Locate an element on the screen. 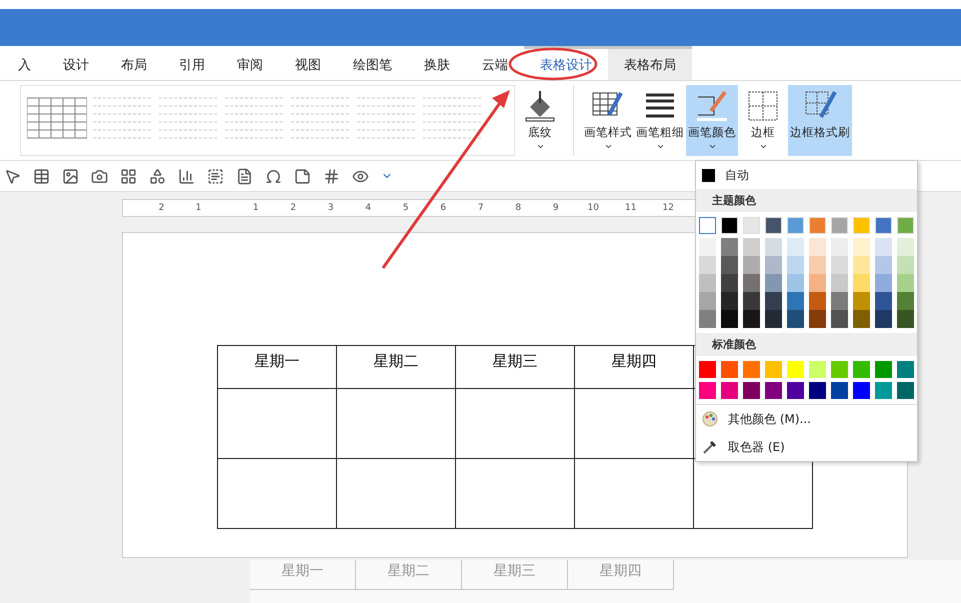 This screenshot has width=961, height=603. image-icon is located at coordinates (70, 176).